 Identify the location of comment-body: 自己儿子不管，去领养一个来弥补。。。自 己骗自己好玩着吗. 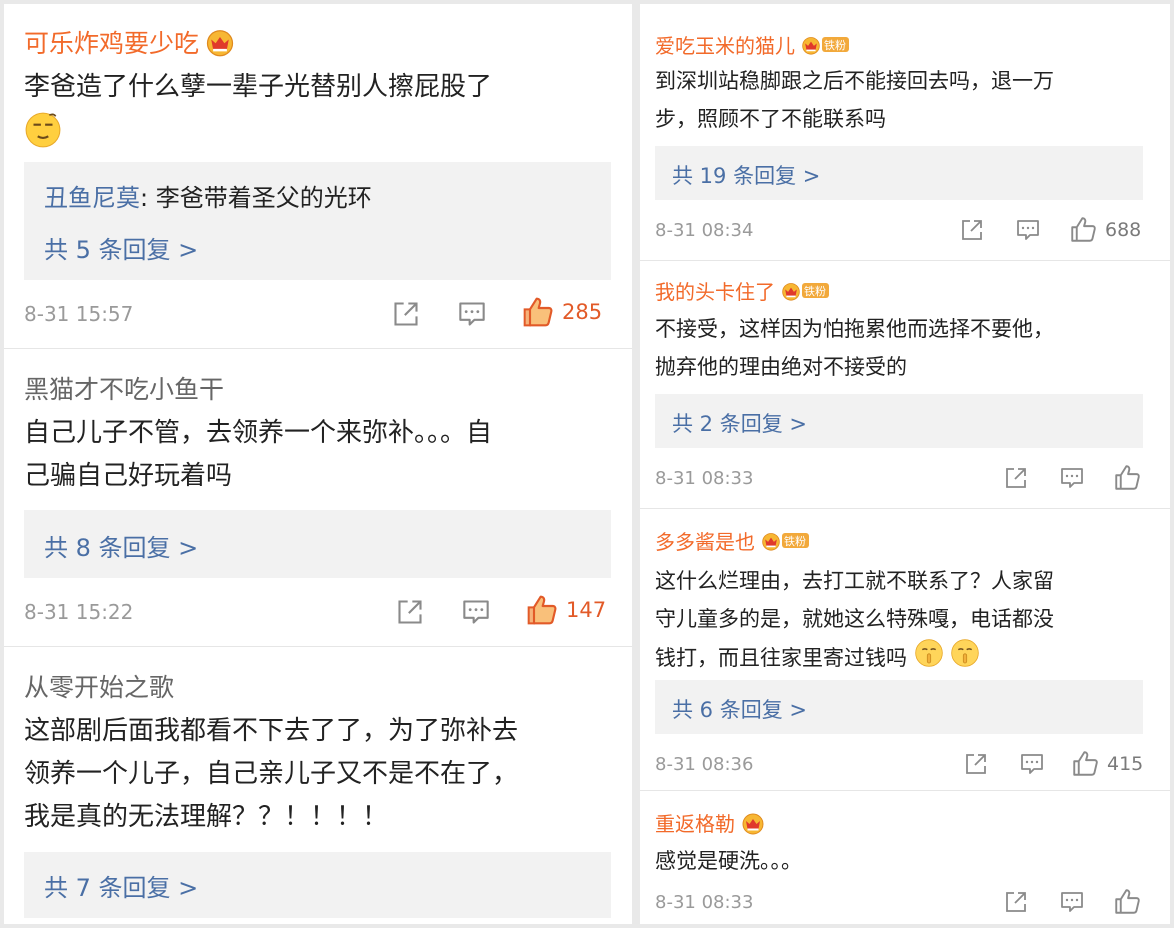
(258, 454).